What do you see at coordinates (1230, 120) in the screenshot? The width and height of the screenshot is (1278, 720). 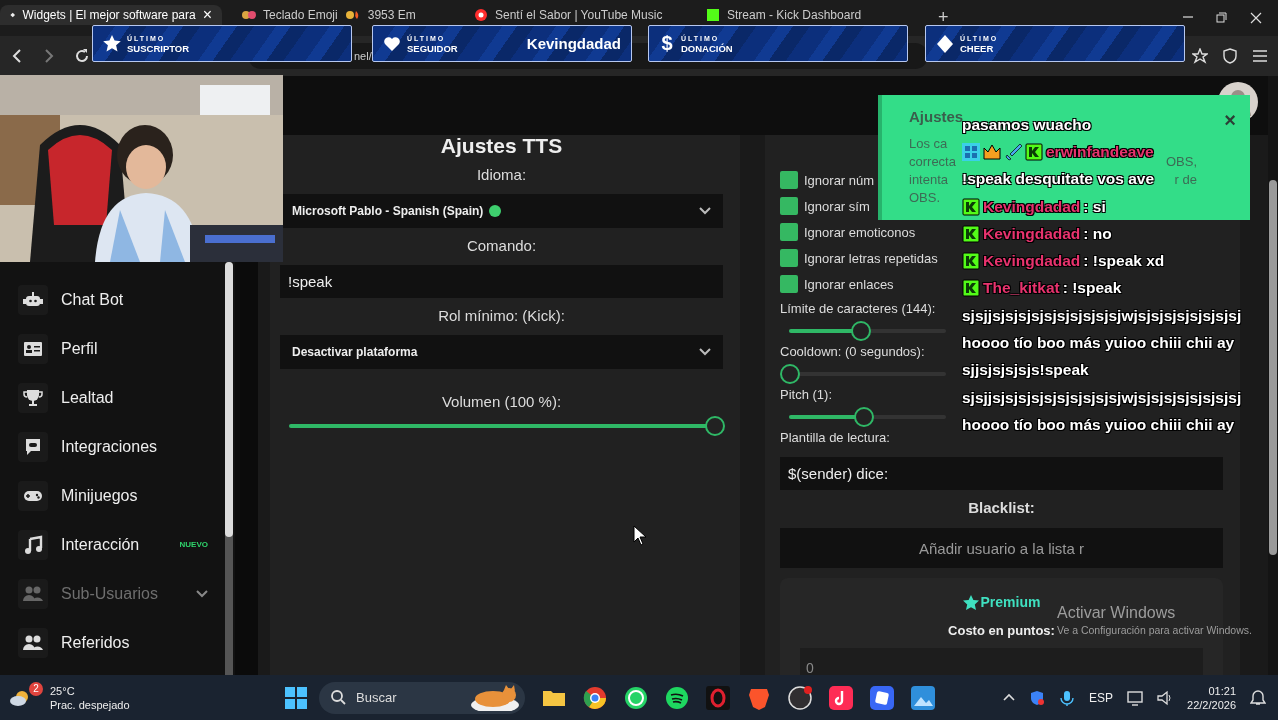 I see `close-button: ×` at bounding box center [1230, 120].